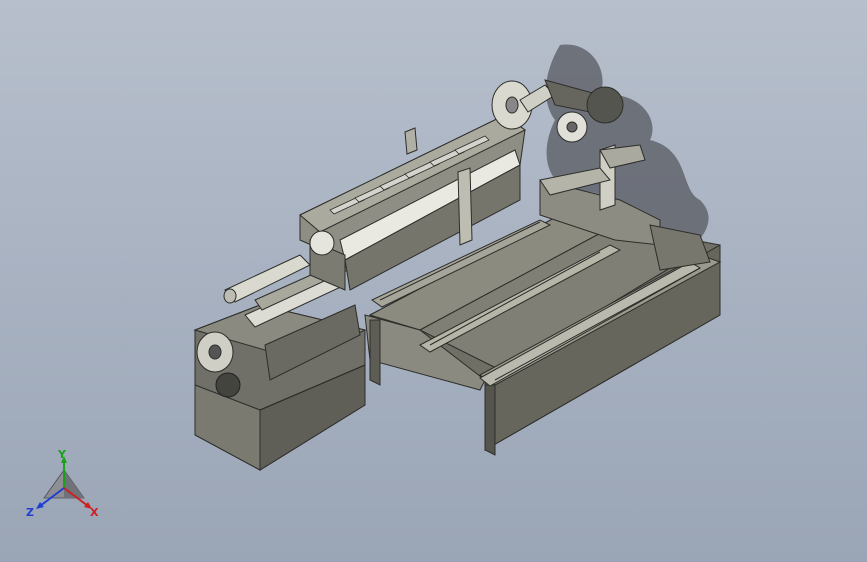  What do you see at coordinates (94, 512) in the screenshot?
I see `x-axis-label: X` at bounding box center [94, 512].